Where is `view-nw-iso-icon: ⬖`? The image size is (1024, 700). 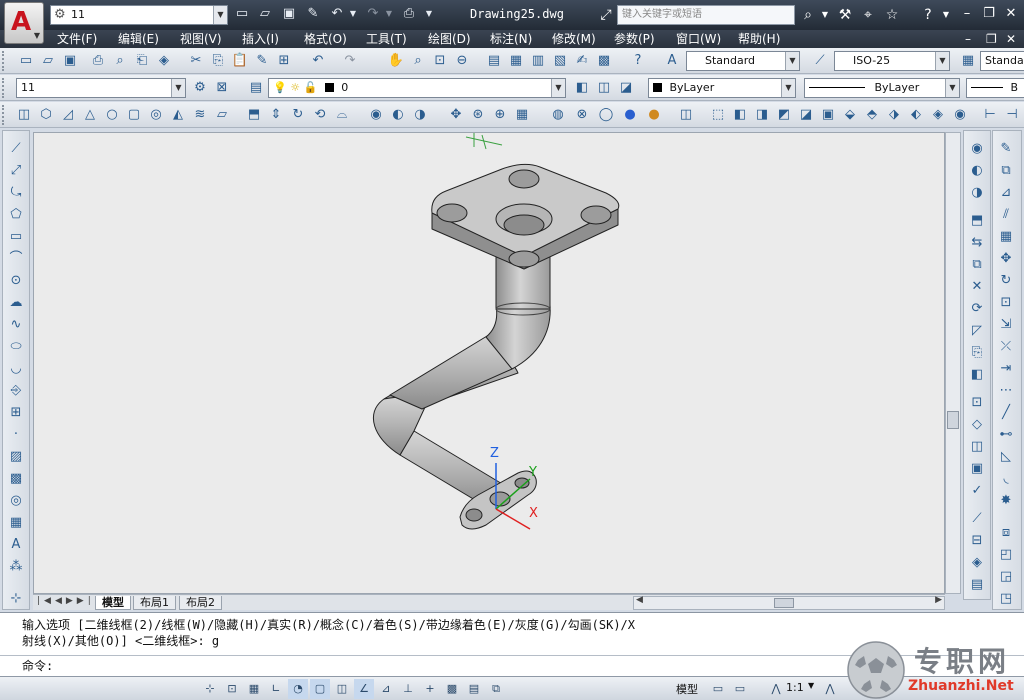
view-nw-iso-icon: ⬖ is located at coordinates (916, 115).